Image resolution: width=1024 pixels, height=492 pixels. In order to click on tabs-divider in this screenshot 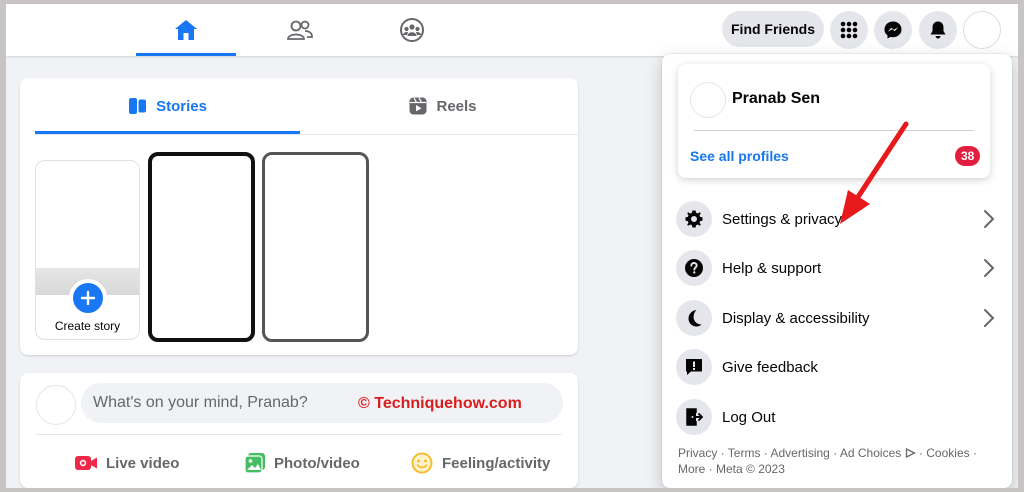, I will do `click(306, 134)`.